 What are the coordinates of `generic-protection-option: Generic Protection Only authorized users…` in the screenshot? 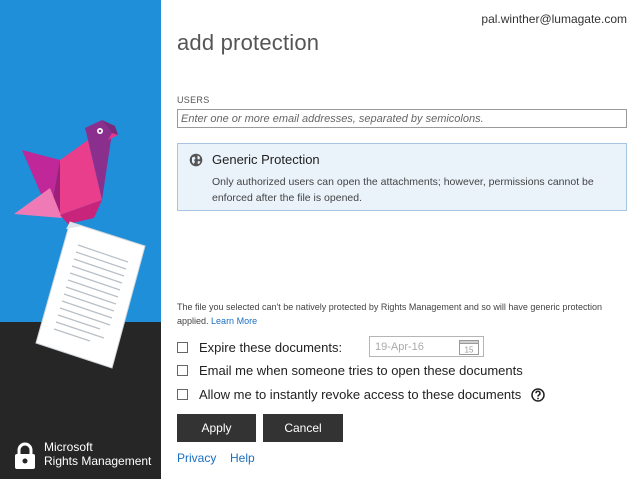 It's located at (402, 177).